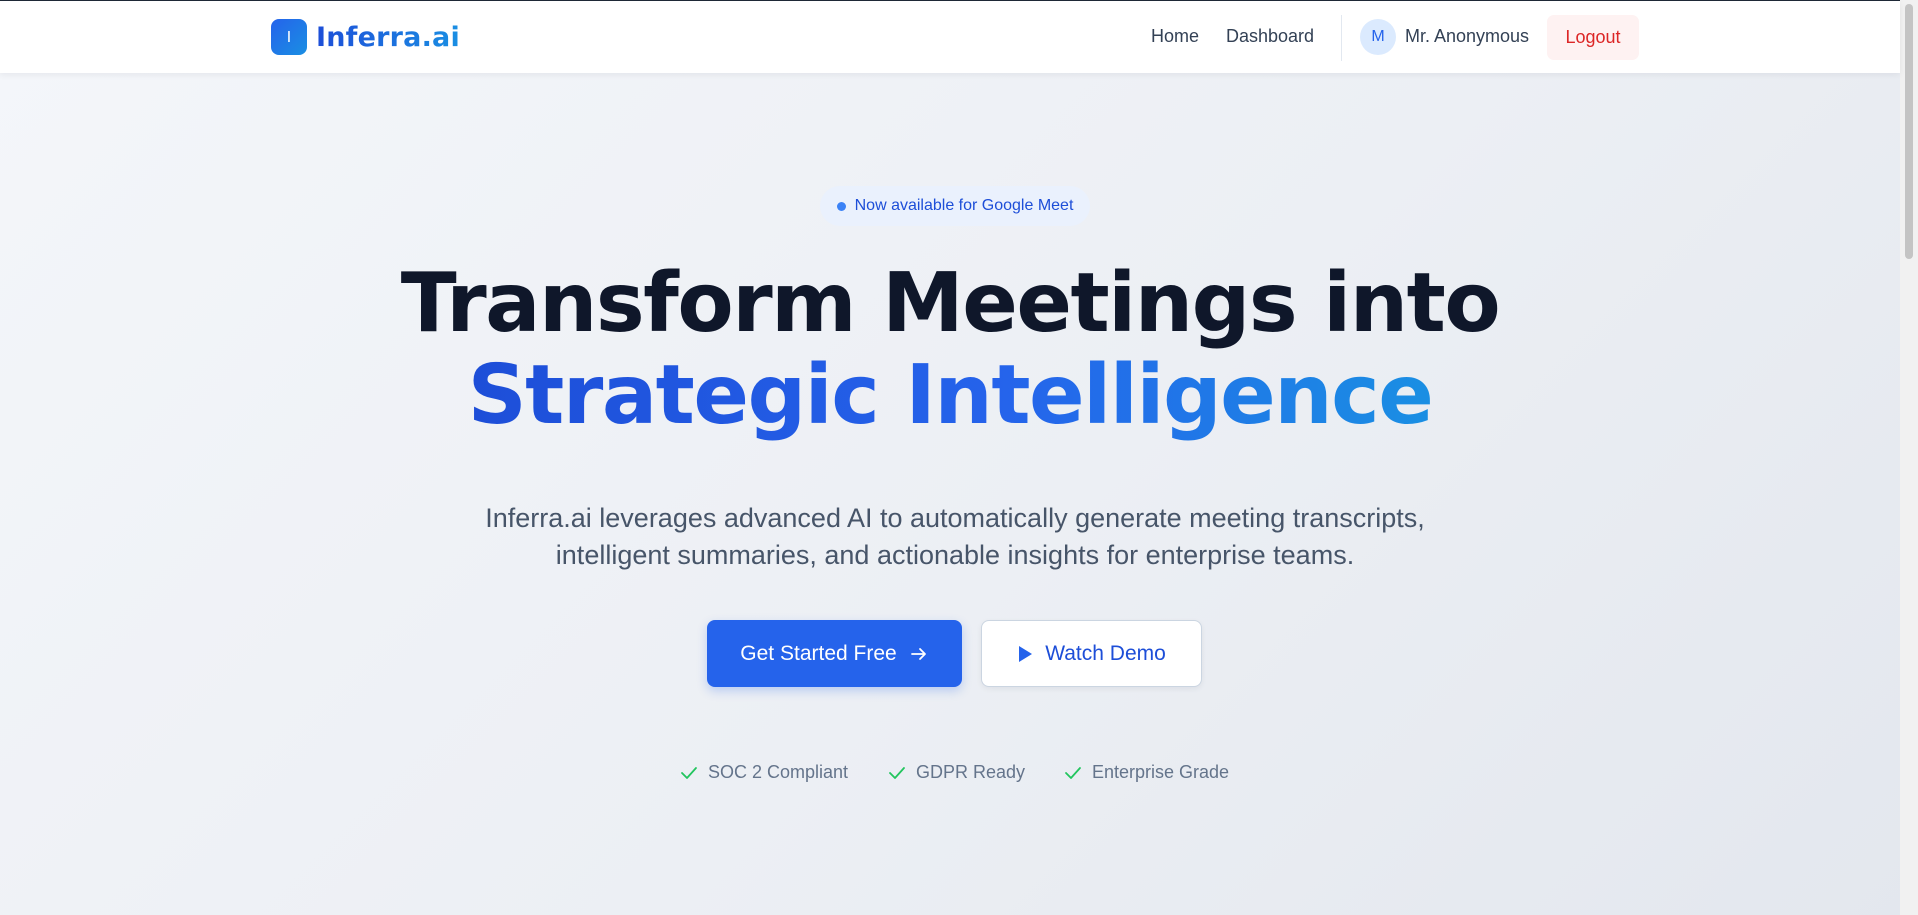  Describe the element at coordinates (1378, 37) in the screenshot. I see `avatar: M` at that location.